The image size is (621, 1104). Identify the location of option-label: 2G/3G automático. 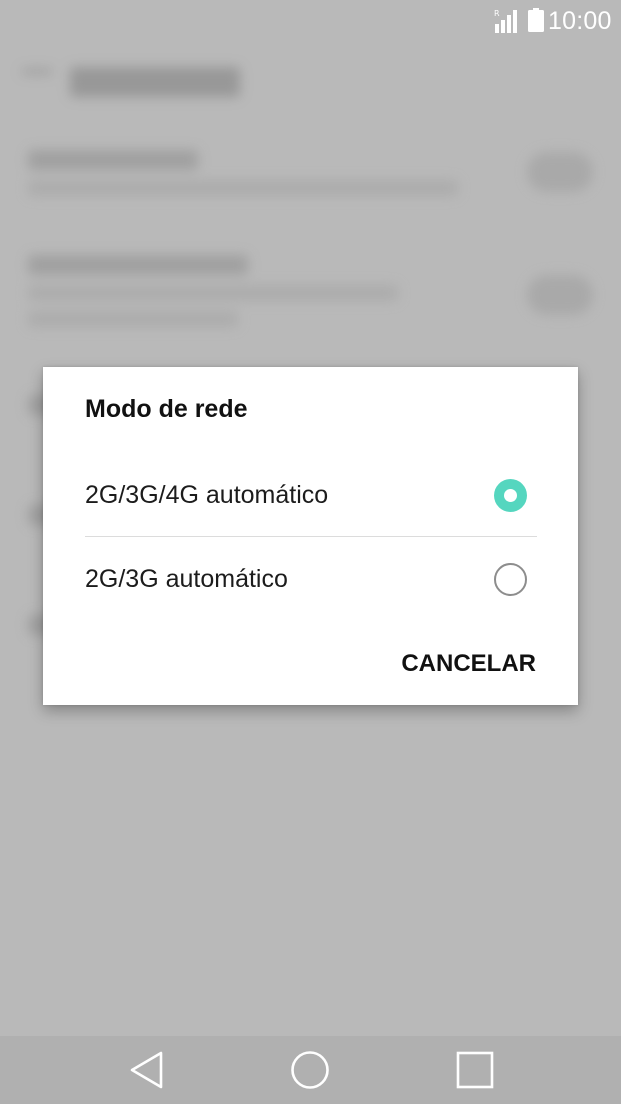
(186, 578).